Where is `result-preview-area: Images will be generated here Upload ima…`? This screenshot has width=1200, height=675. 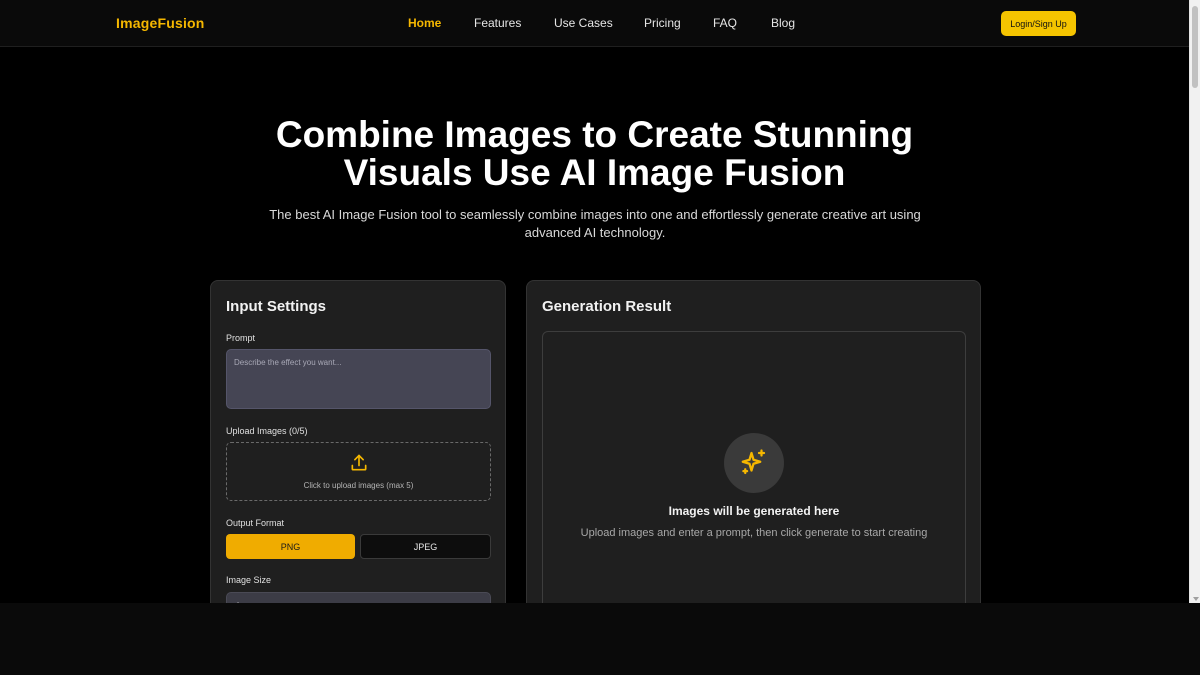
result-preview-area: Images will be generated here Upload ima… is located at coordinates (754, 467).